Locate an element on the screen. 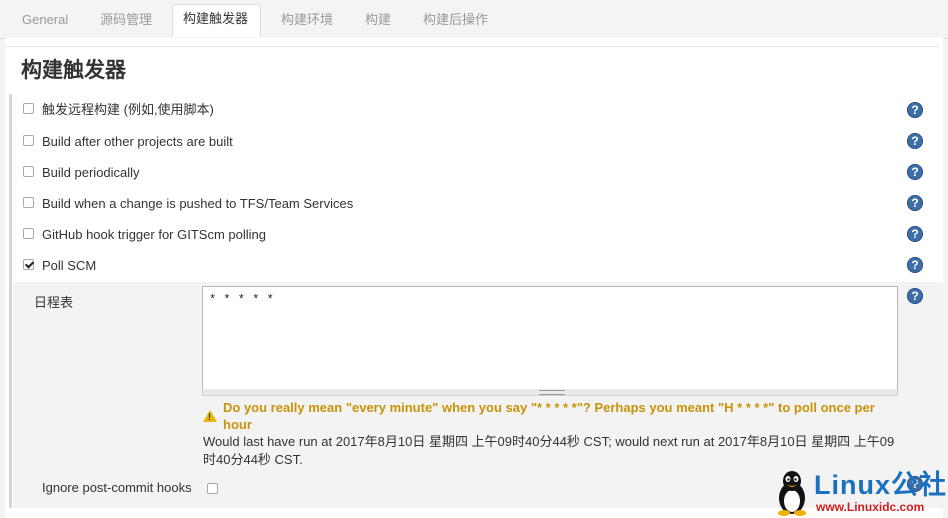 This screenshot has width=948, height=518. trigger-after-other-projects-label: Build after other projects are built is located at coordinates (137, 141).